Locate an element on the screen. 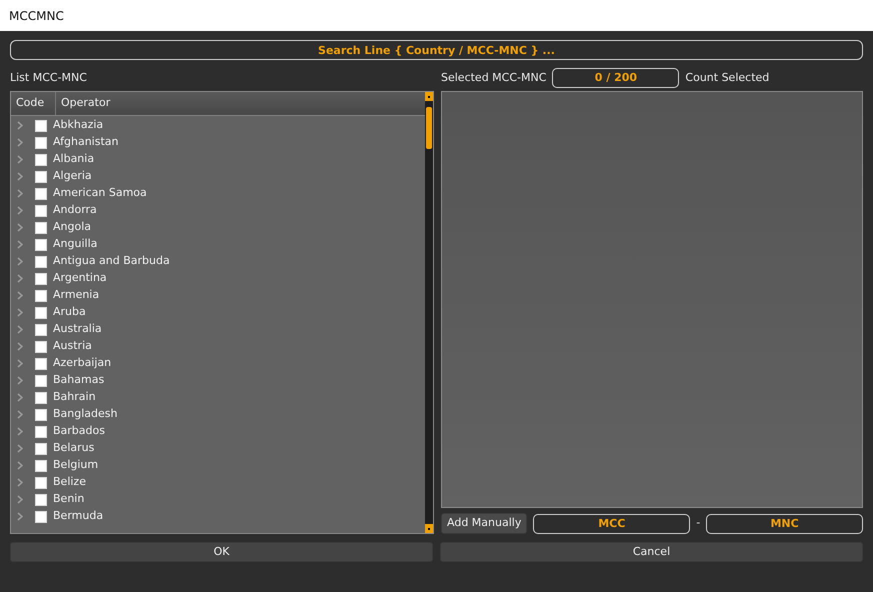  ok-button: OK is located at coordinates (221, 552).